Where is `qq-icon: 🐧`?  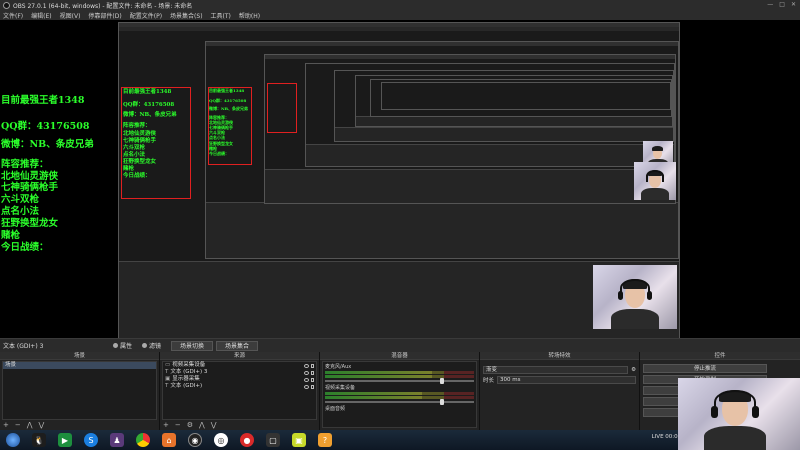 qq-icon: 🐧 is located at coordinates (39, 440).